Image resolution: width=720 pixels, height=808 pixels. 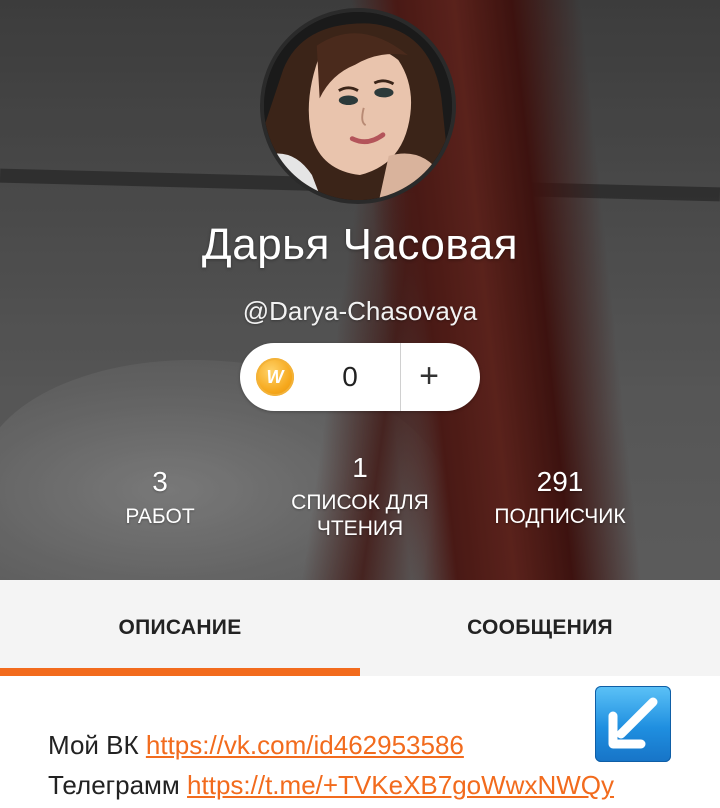 What do you see at coordinates (160, 498) in the screenshot?
I see `stat-works: 3 РАБОТ` at bounding box center [160, 498].